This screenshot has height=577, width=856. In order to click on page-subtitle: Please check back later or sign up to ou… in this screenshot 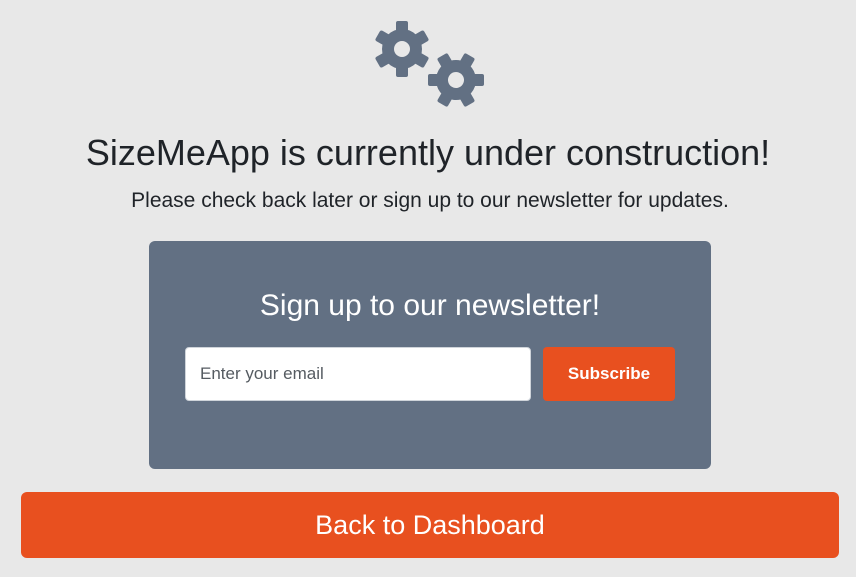, I will do `click(430, 200)`.